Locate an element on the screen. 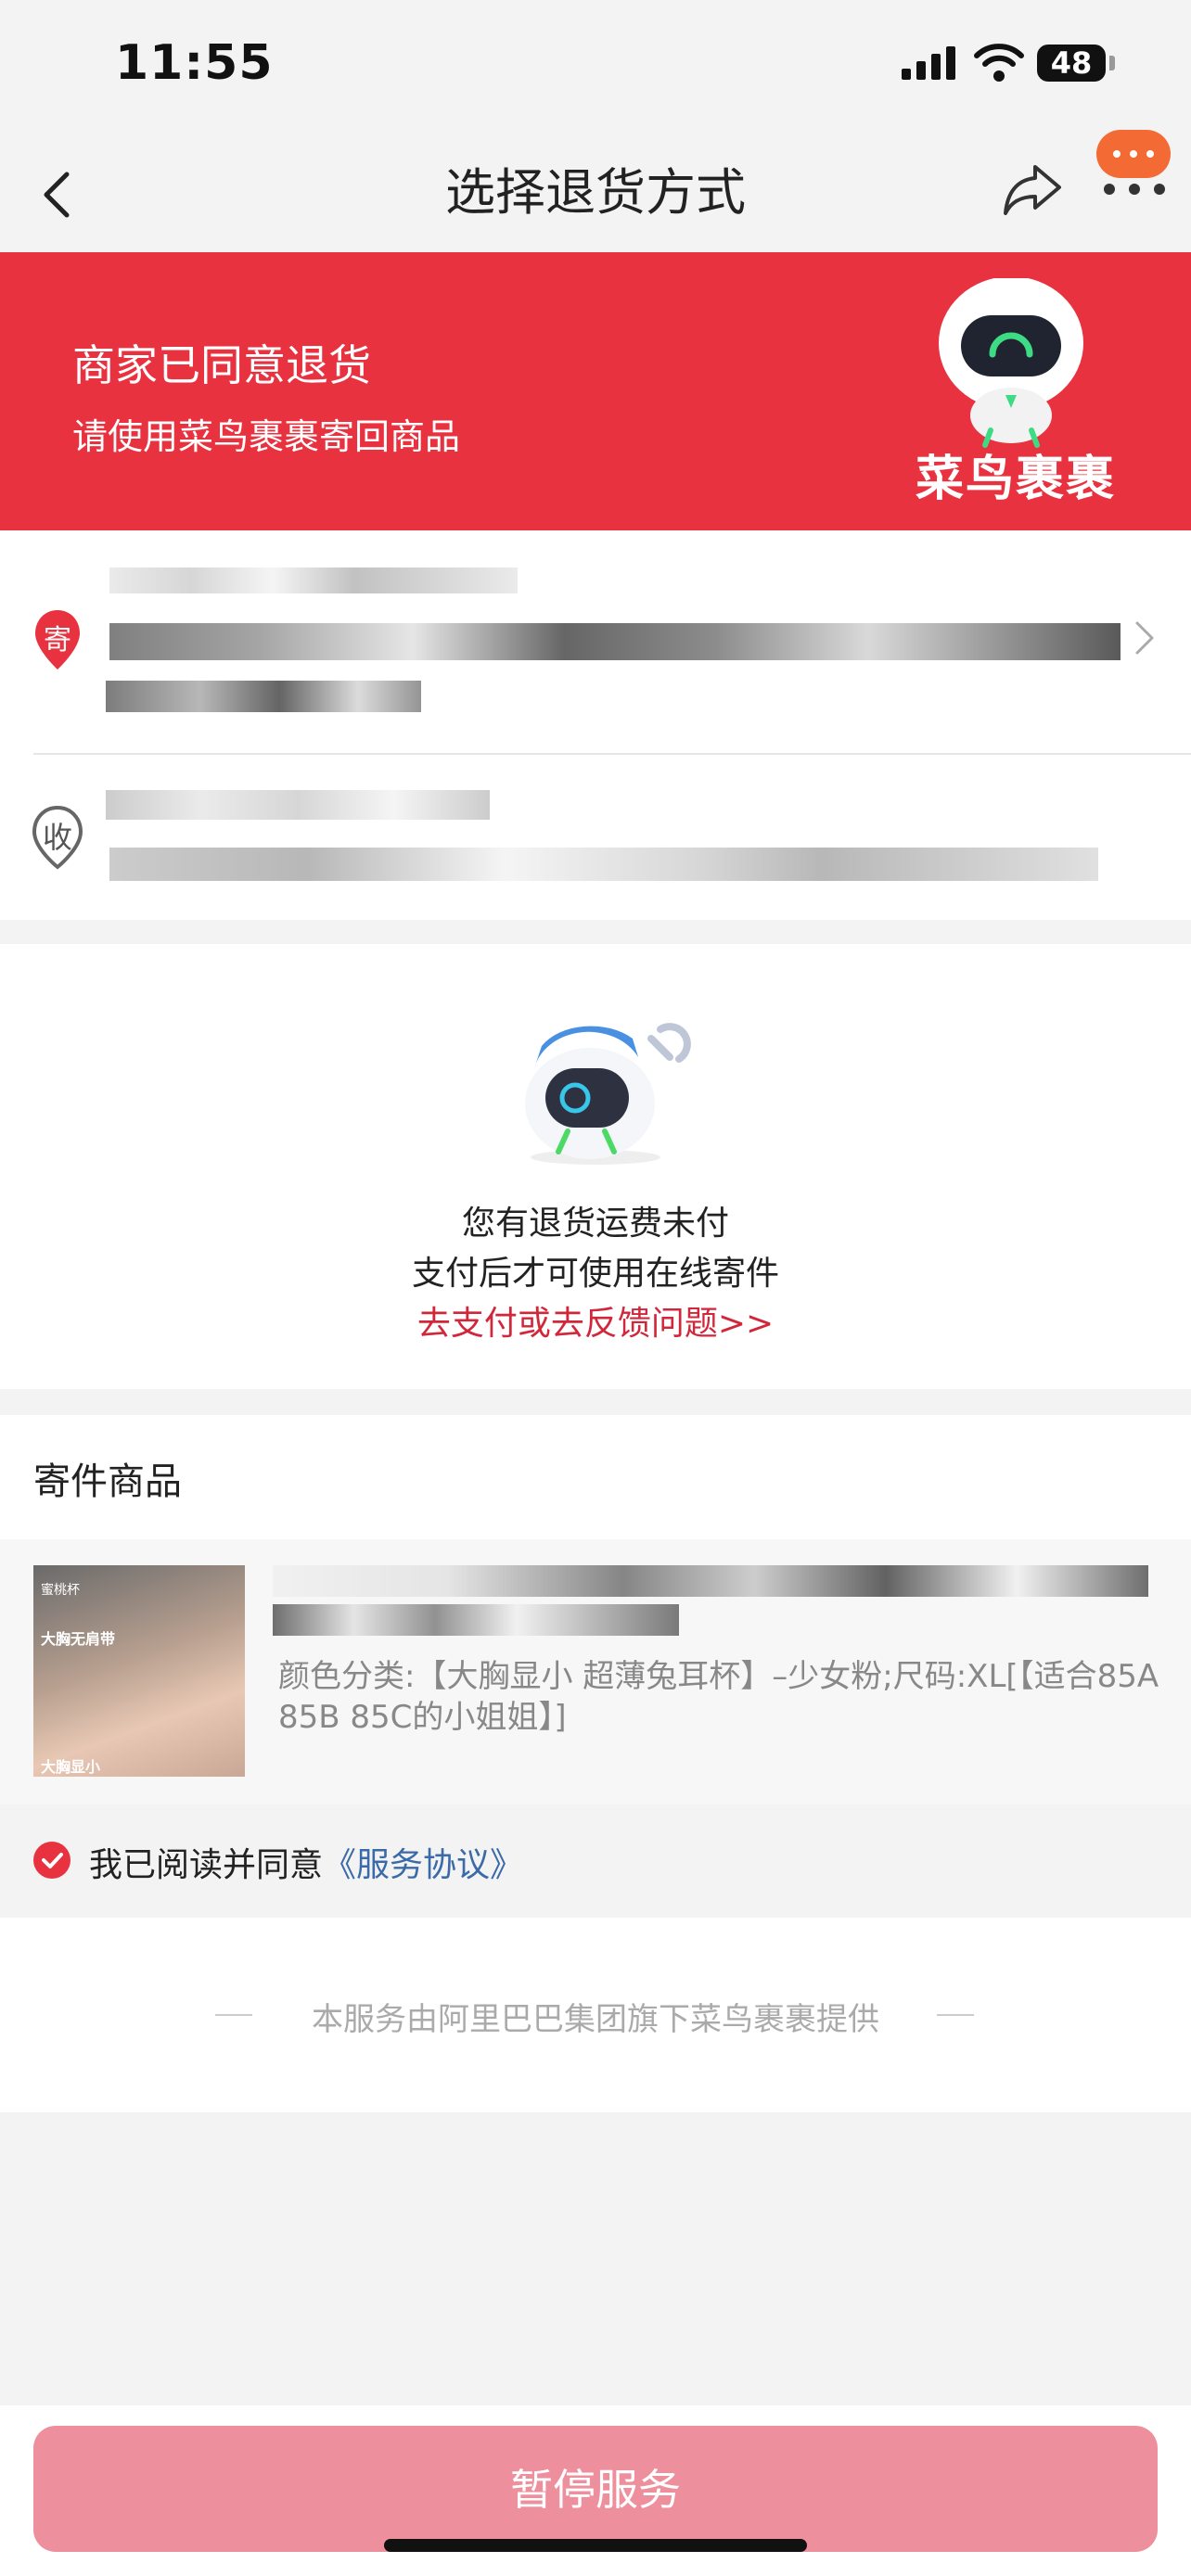 Image resolution: width=1191 pixels, height=2576 pixels. pay-or-feedback-link: 去支付或去反馈问题>> is located at coordinates (595, 1320).